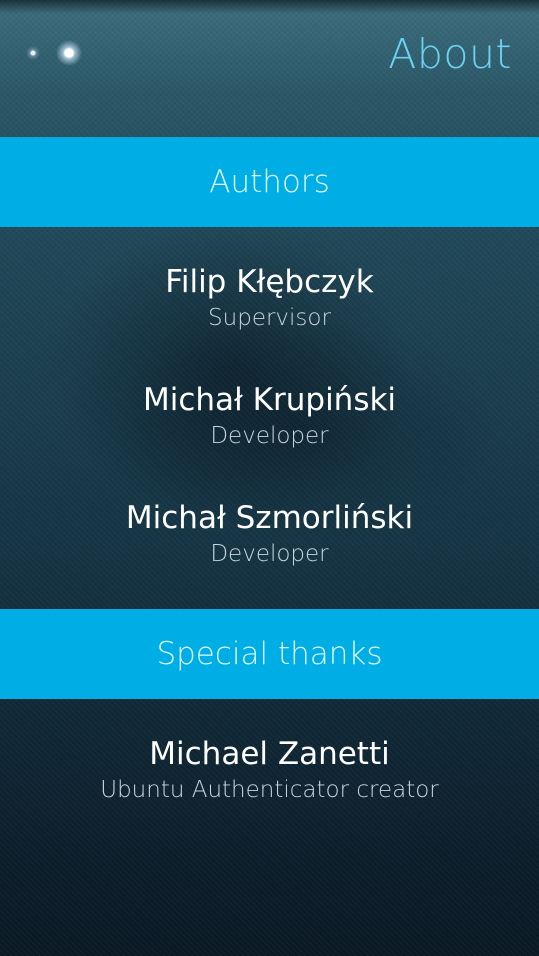 The width and height of the screenshot is (539, 956). I want to click on author-item: Michał Szmorliński Developer, so click(269, 534).